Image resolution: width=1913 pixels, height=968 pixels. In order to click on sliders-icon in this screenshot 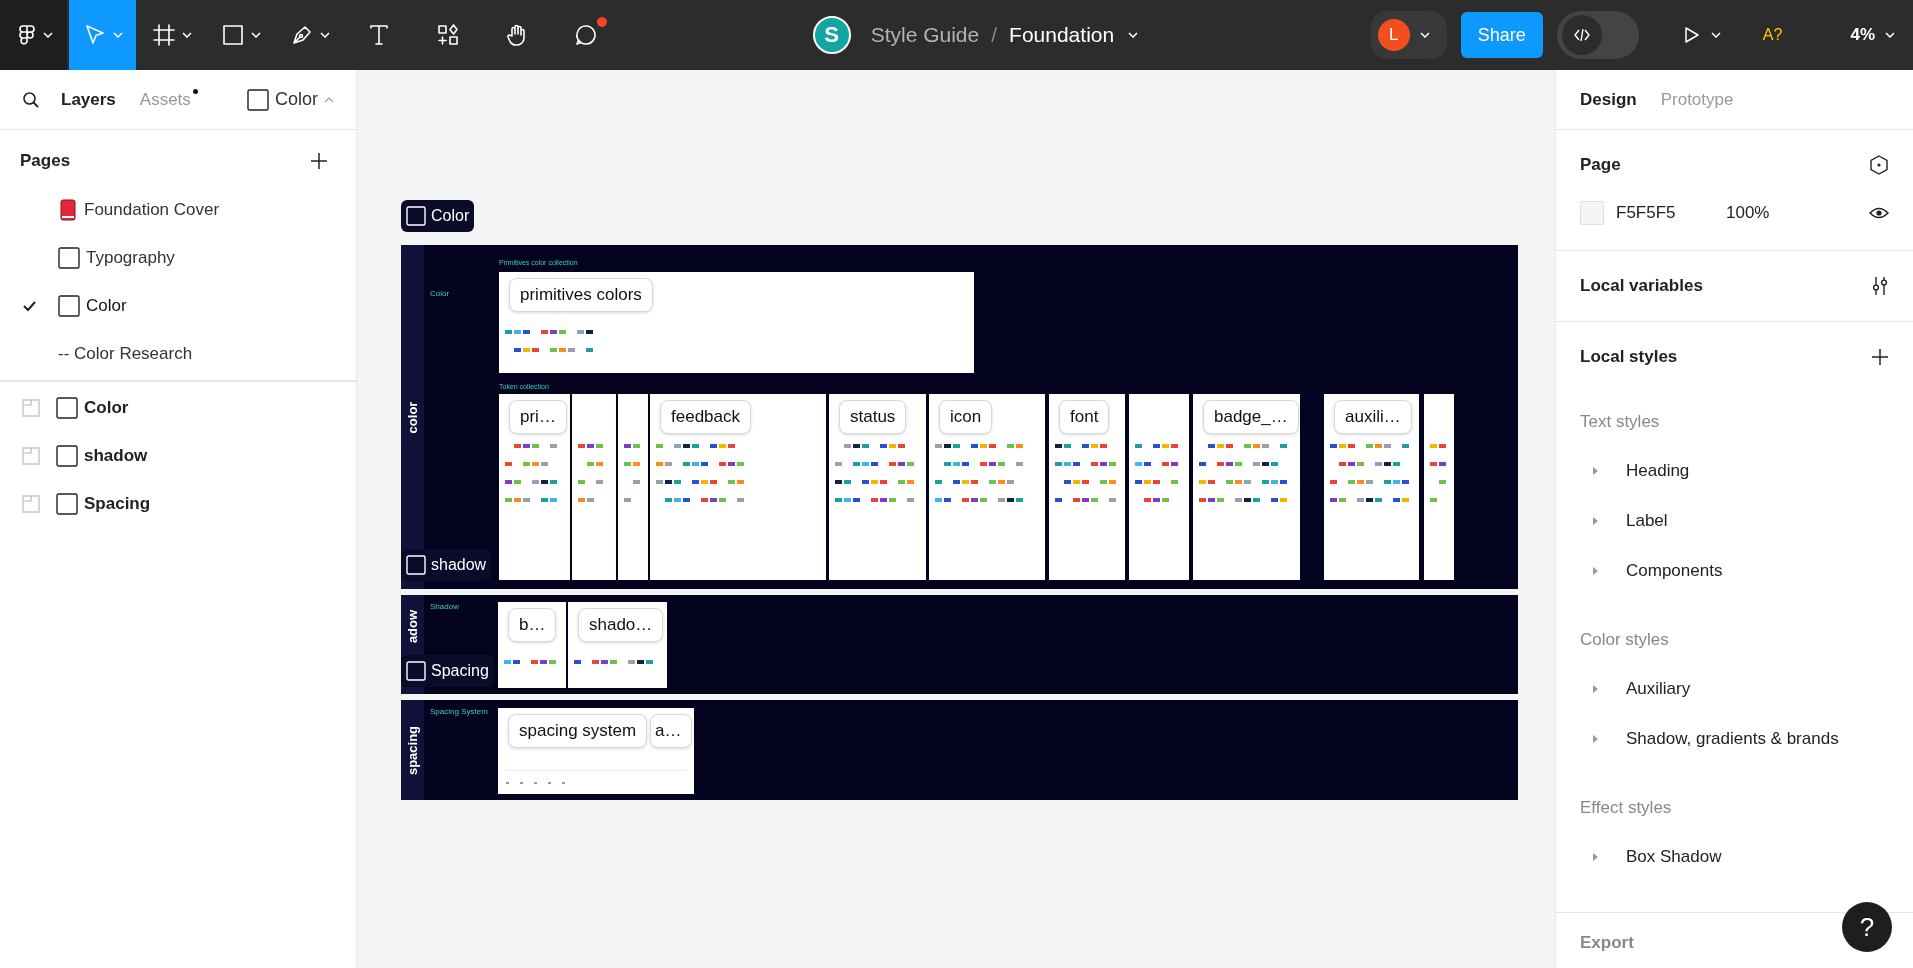, I will do `click(1880, 286)`.